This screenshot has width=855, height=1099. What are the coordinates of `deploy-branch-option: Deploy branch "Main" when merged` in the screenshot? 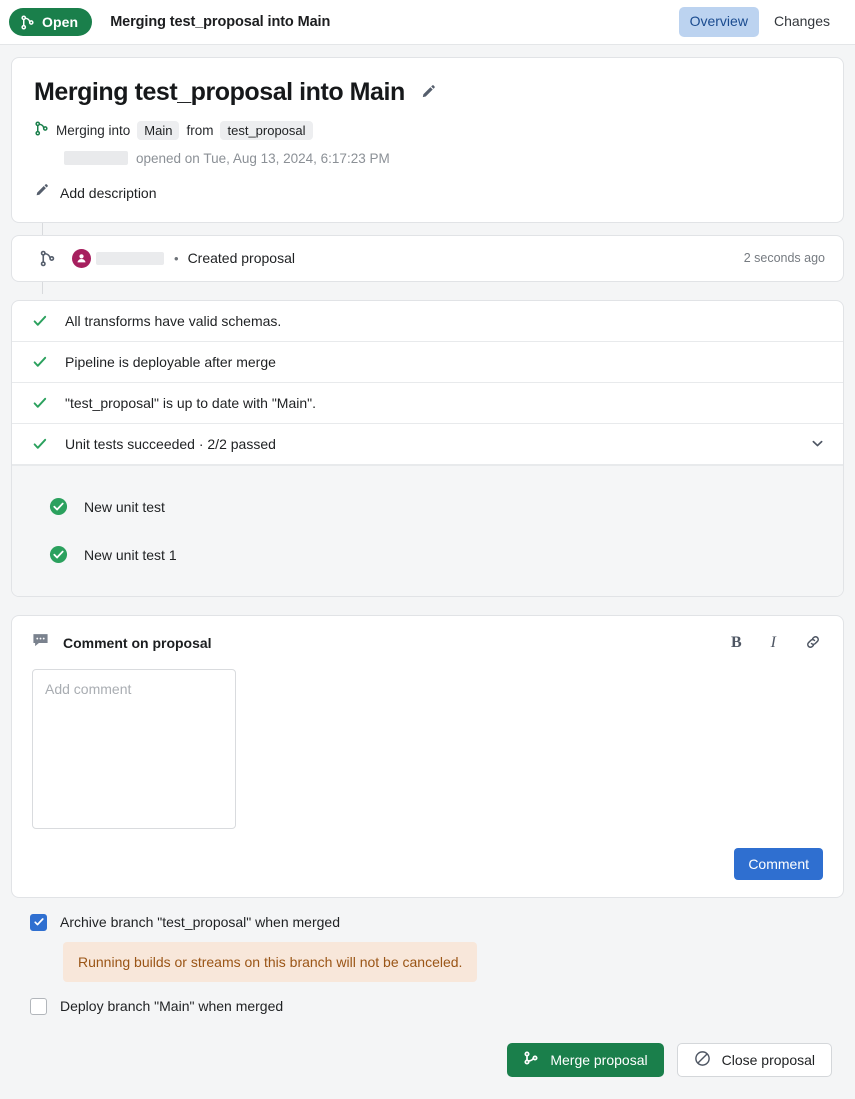 It's located at (431, 1006).